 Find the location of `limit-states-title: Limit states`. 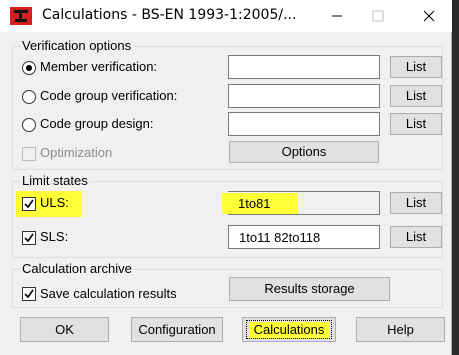

limit-states-title: Limit states is located at coordinates (55, 180).